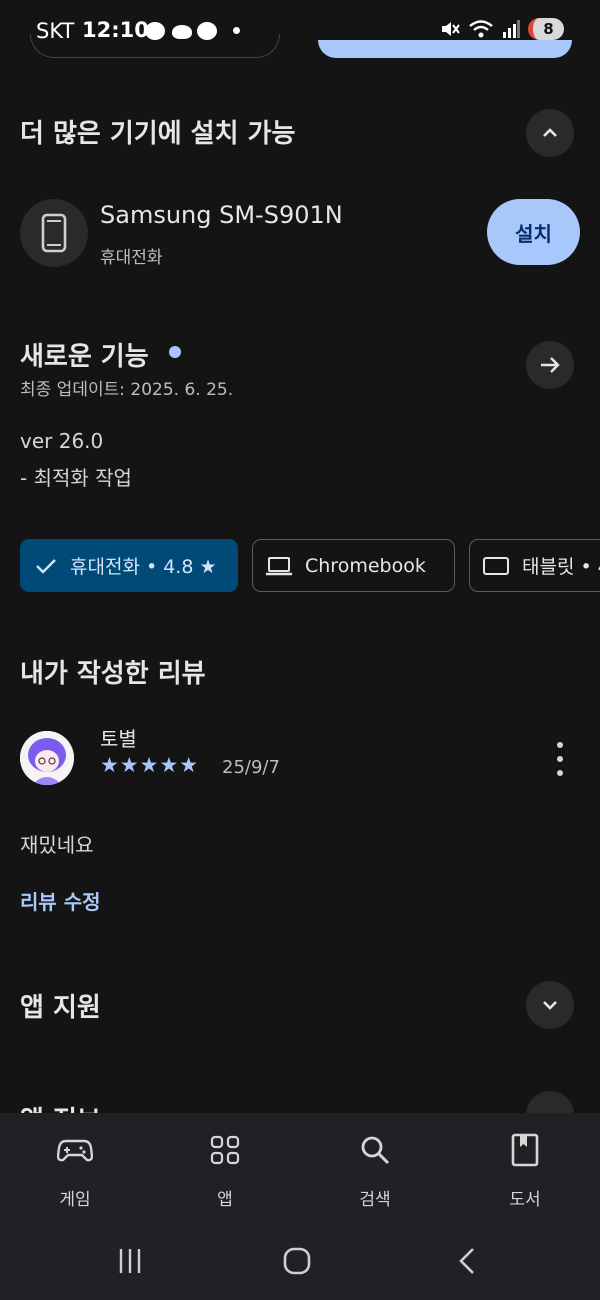 The image size is (600, 1300). Describe the element at coordinates (525, 1150) in the screenshot. I see `book-icon` at that location.